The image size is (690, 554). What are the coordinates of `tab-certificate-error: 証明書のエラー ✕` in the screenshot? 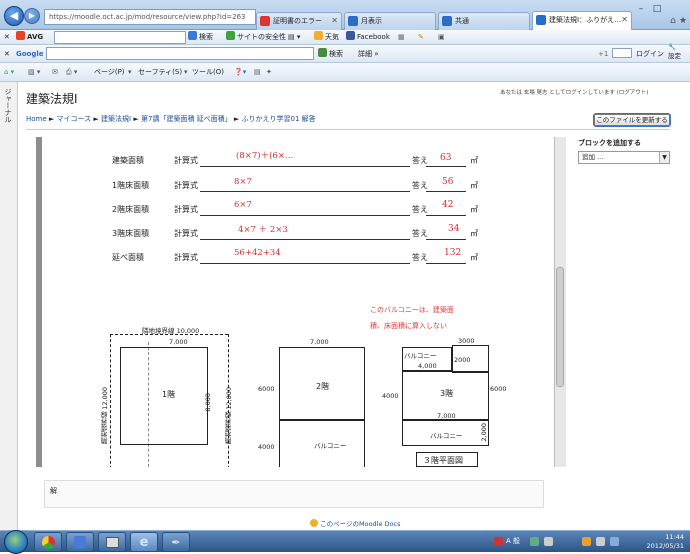 It's located at (299, 21).